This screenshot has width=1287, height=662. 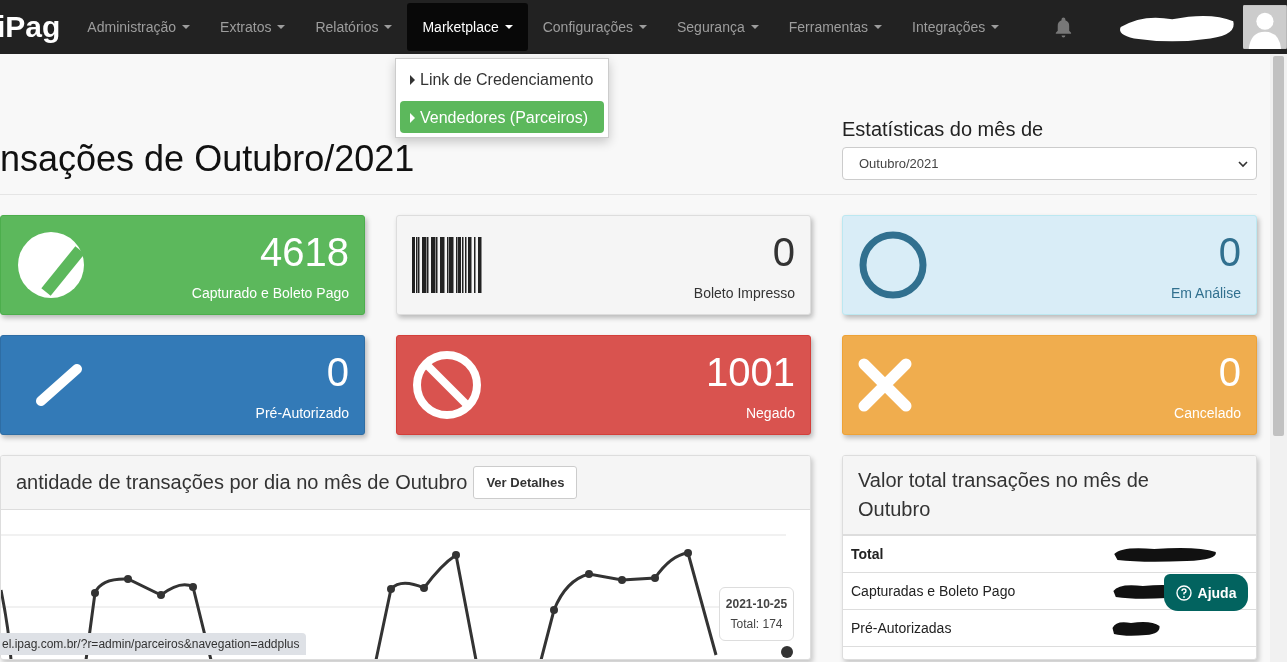 What do you see at coordinates (447, 265) in the screenshot?
I see `barcode-icon` at bounding box center [447, 265].